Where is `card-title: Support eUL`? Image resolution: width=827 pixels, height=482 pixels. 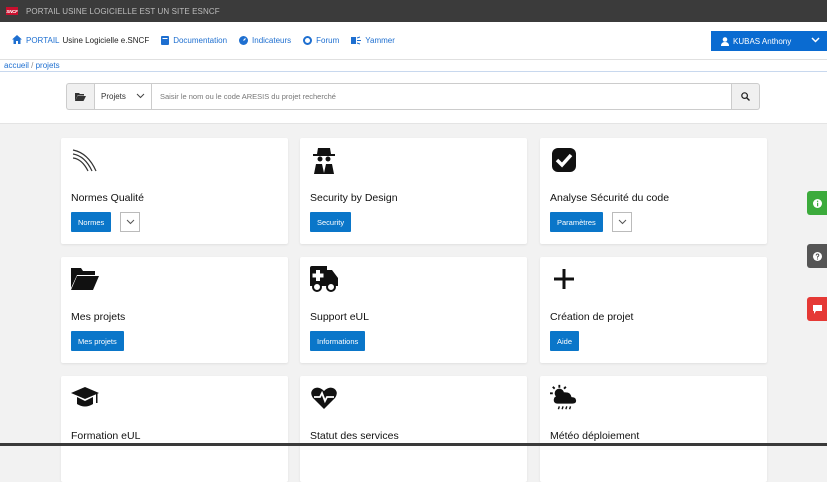
card-title: Support eUL is located at coordinates (339, 317).